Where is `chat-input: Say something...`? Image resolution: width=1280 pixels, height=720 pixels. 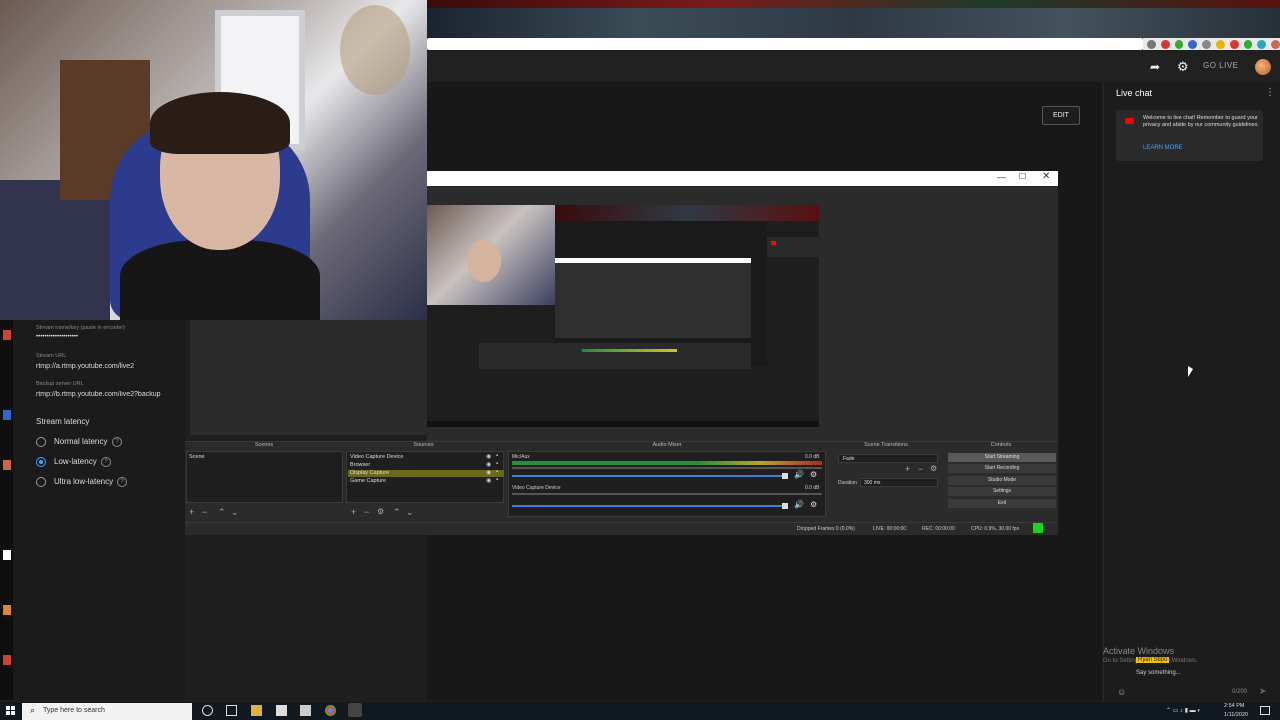 chat-input: Say something... is located at coordinates (1158, 673).